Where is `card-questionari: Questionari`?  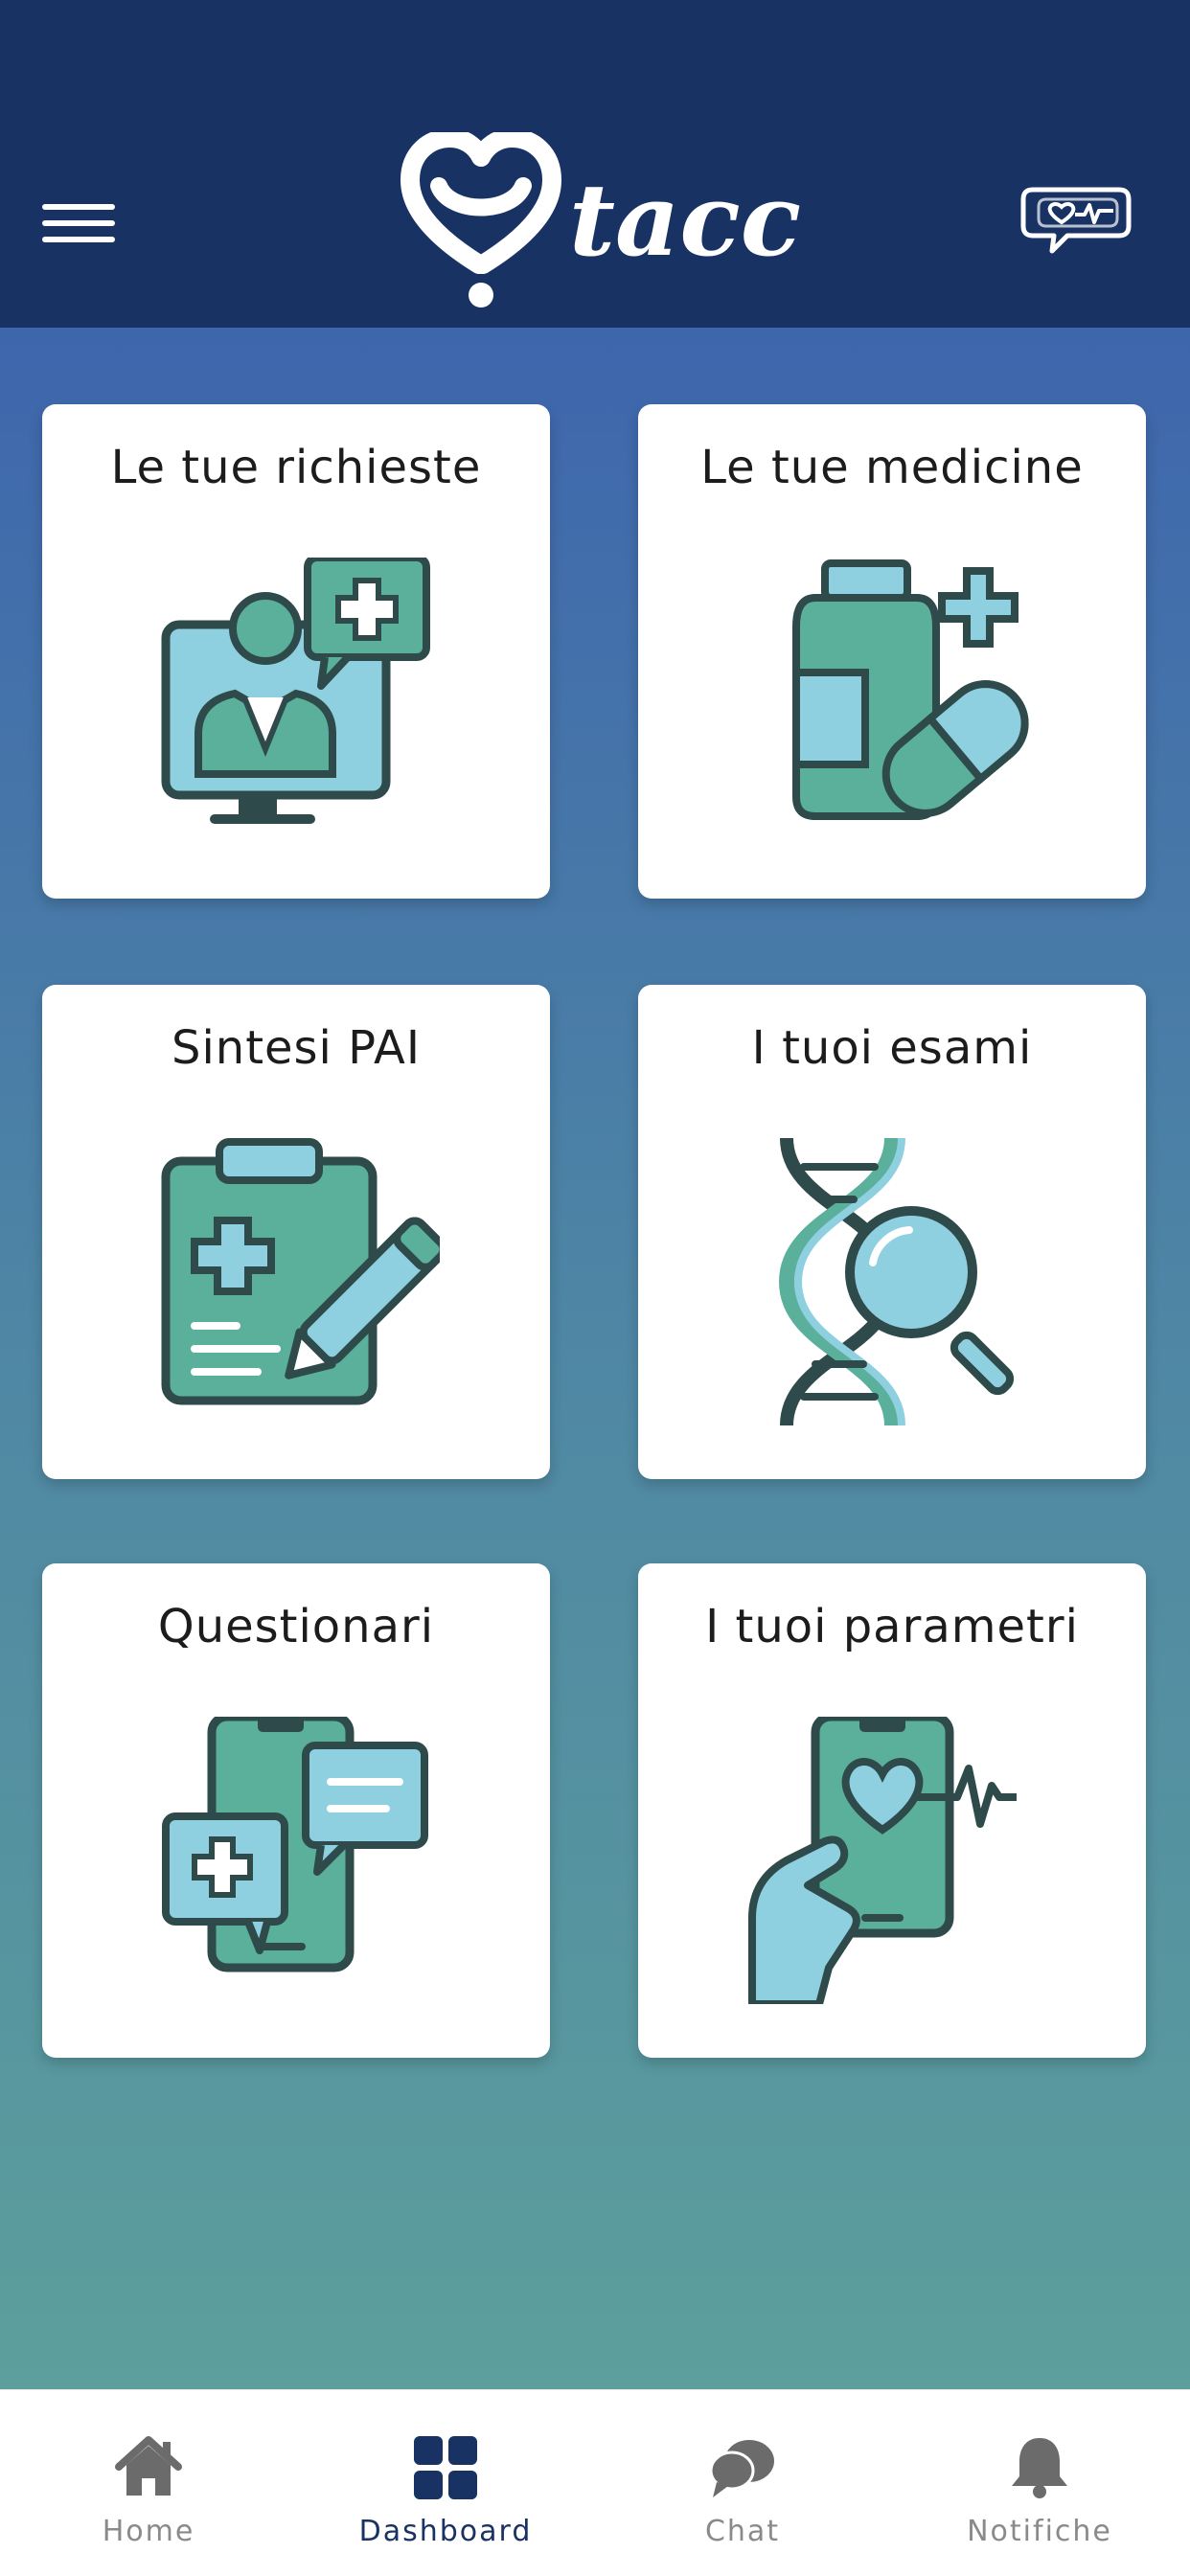
card-questionari: Questionari is located at coordinates (296, 1811).